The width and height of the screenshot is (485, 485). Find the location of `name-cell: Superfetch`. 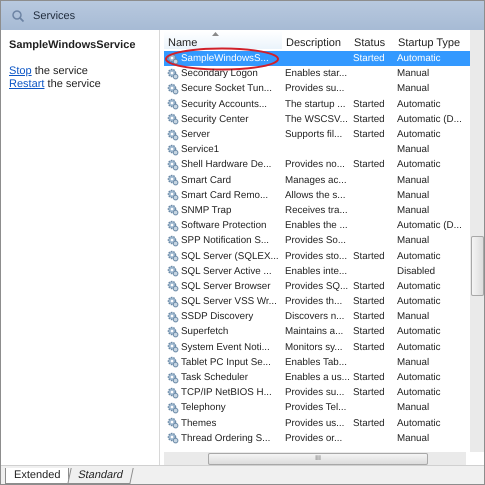

name-cell: Superfetch is located at coordinates (204, 331).